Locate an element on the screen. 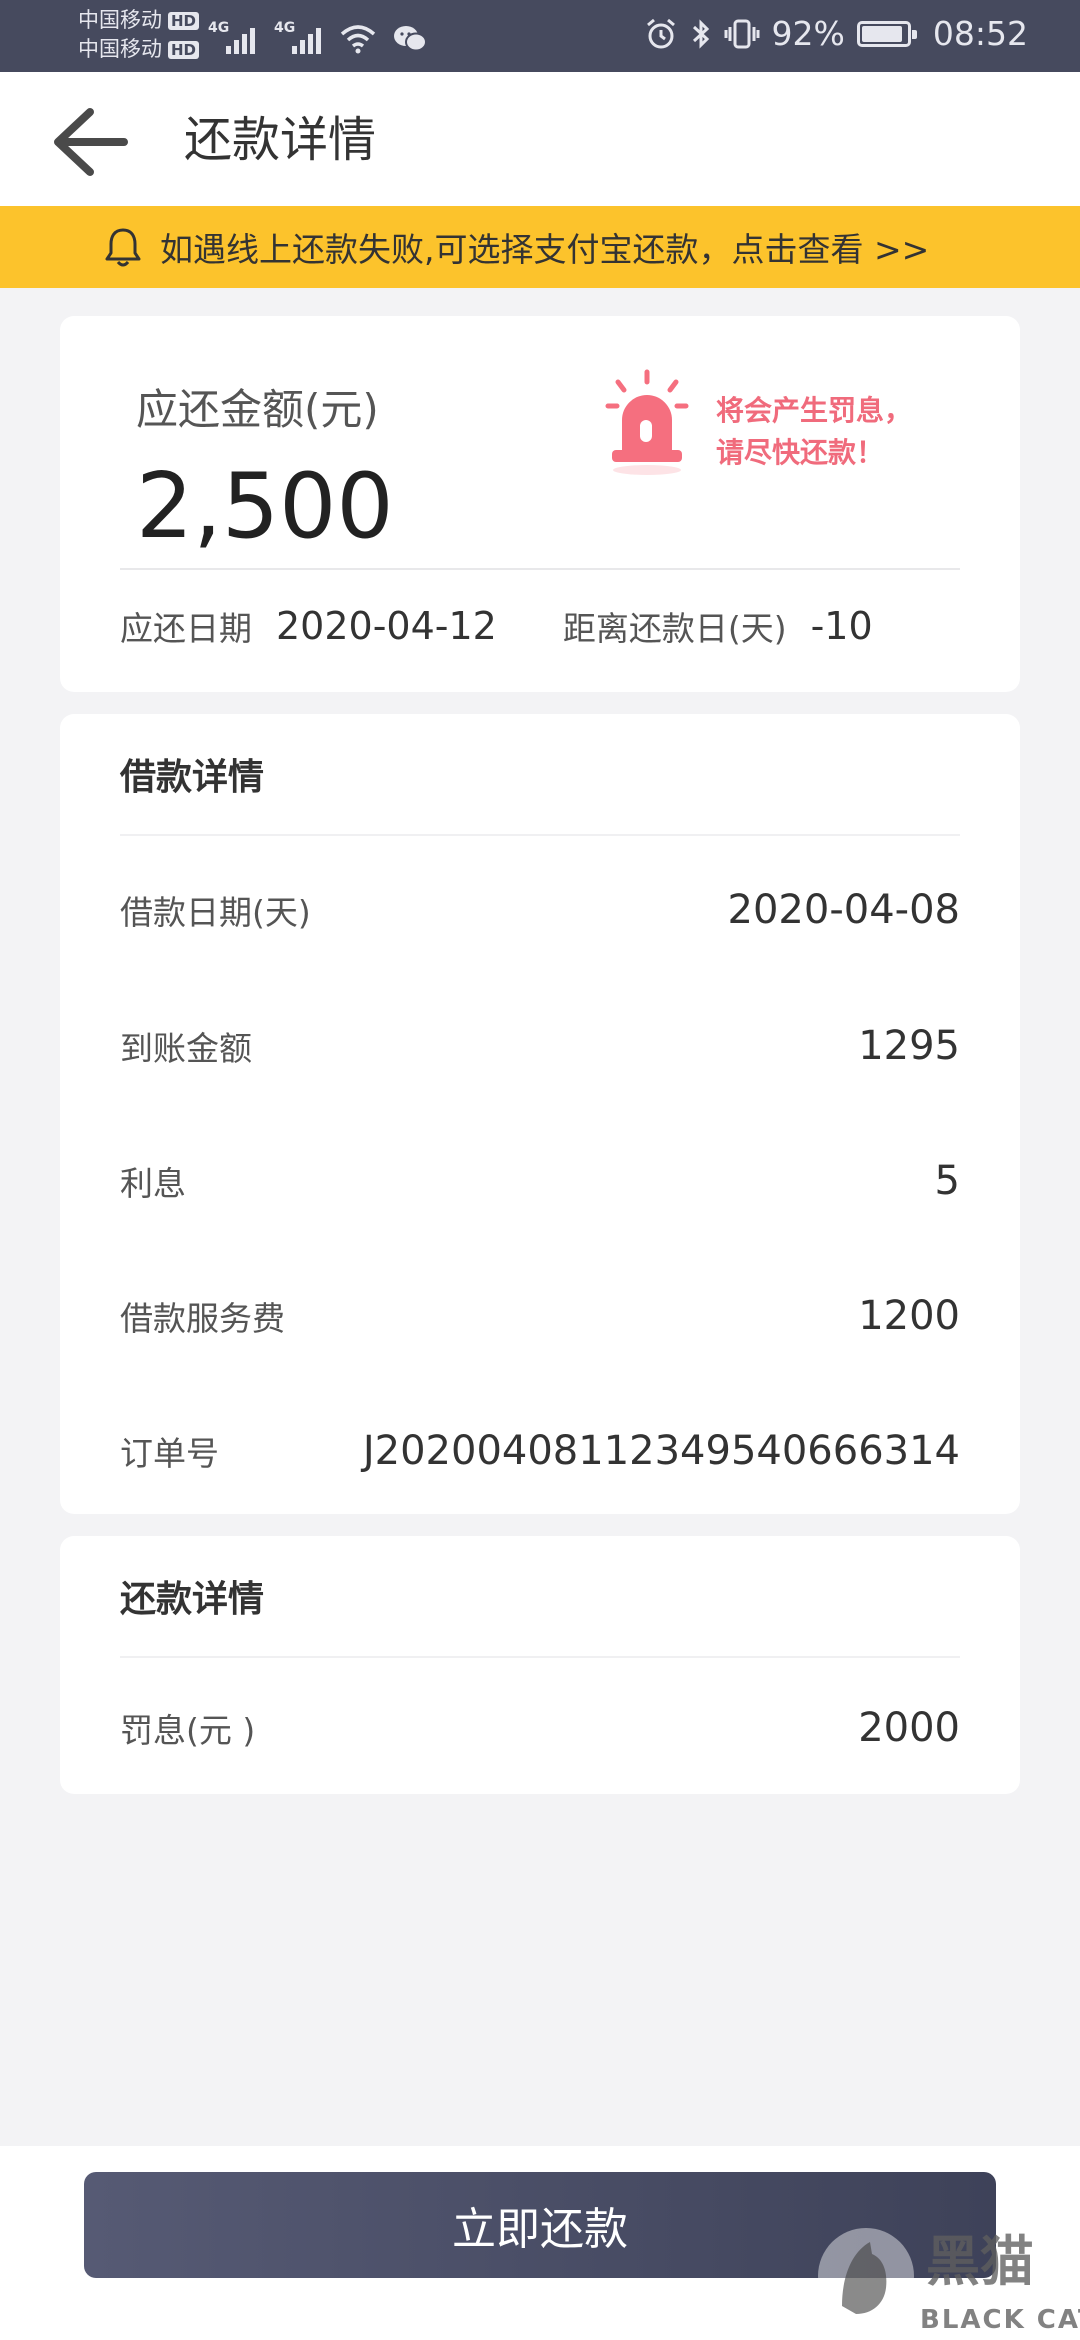 The image size is (1080, 2340). detail-row-interest: 利息 5 is located at coordinates (540, 1181).